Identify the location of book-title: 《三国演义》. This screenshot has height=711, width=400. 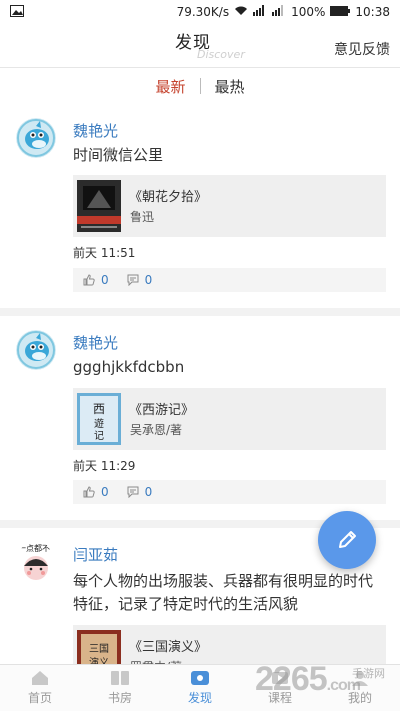
(168, 647).